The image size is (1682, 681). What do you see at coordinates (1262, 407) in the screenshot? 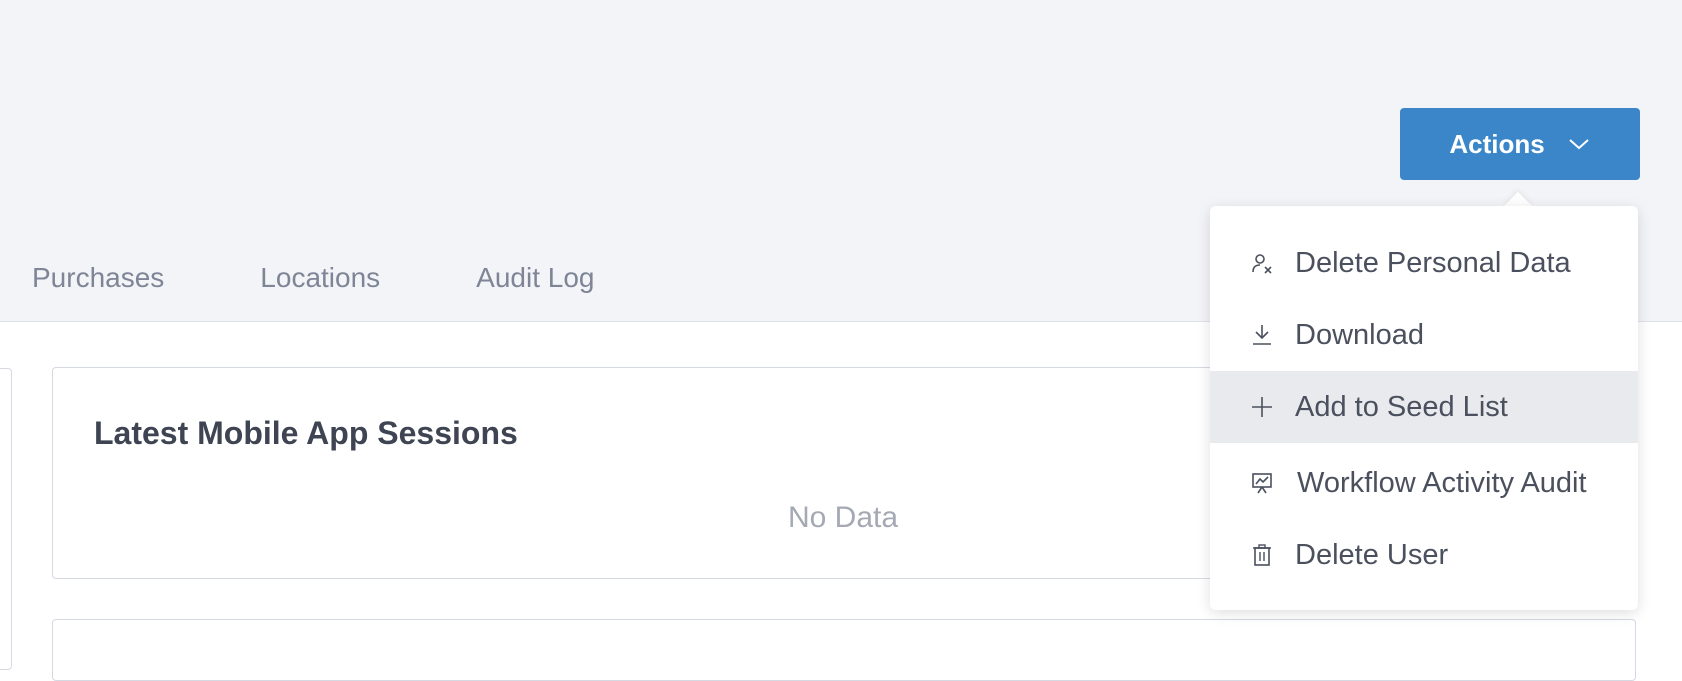
I see `plus-icon` at bounding box center [1262, 407].